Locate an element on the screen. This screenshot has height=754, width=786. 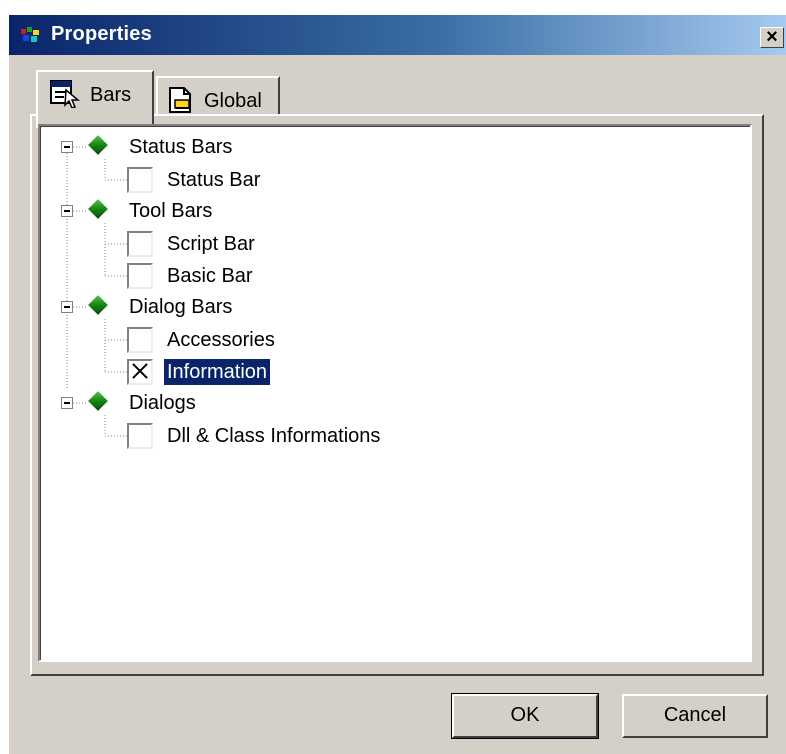
window-title: Properties is located at coordinates (101, 34).